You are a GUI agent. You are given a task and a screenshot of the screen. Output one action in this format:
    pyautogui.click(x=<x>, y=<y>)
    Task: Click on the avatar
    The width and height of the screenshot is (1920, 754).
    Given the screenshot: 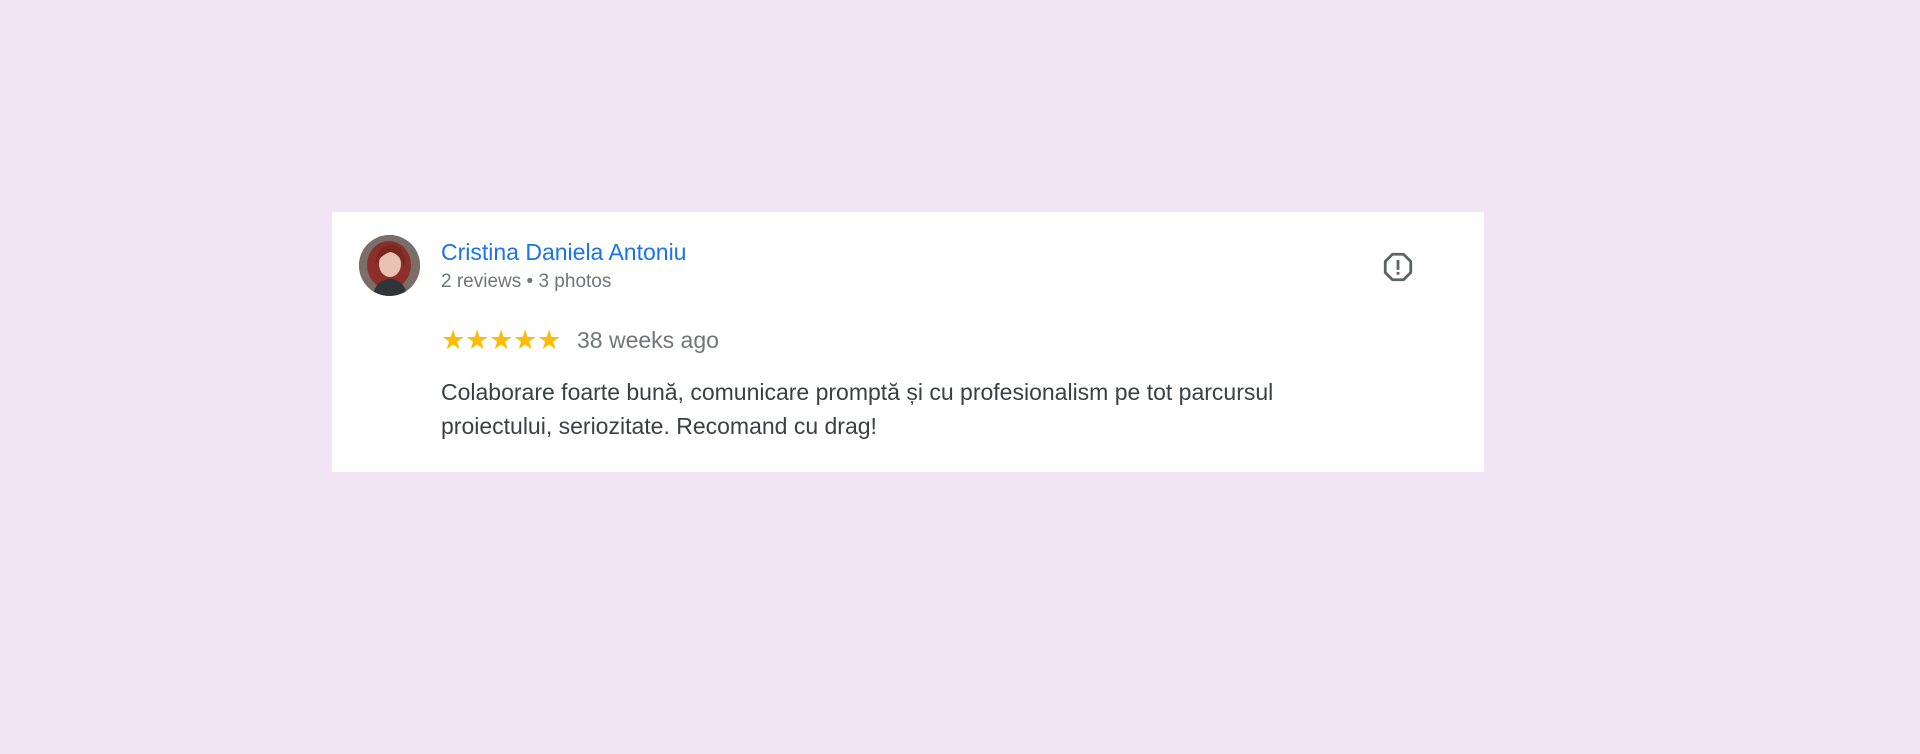 What is the action you would take?
    pyautogui.click(x=389, y=265)
    